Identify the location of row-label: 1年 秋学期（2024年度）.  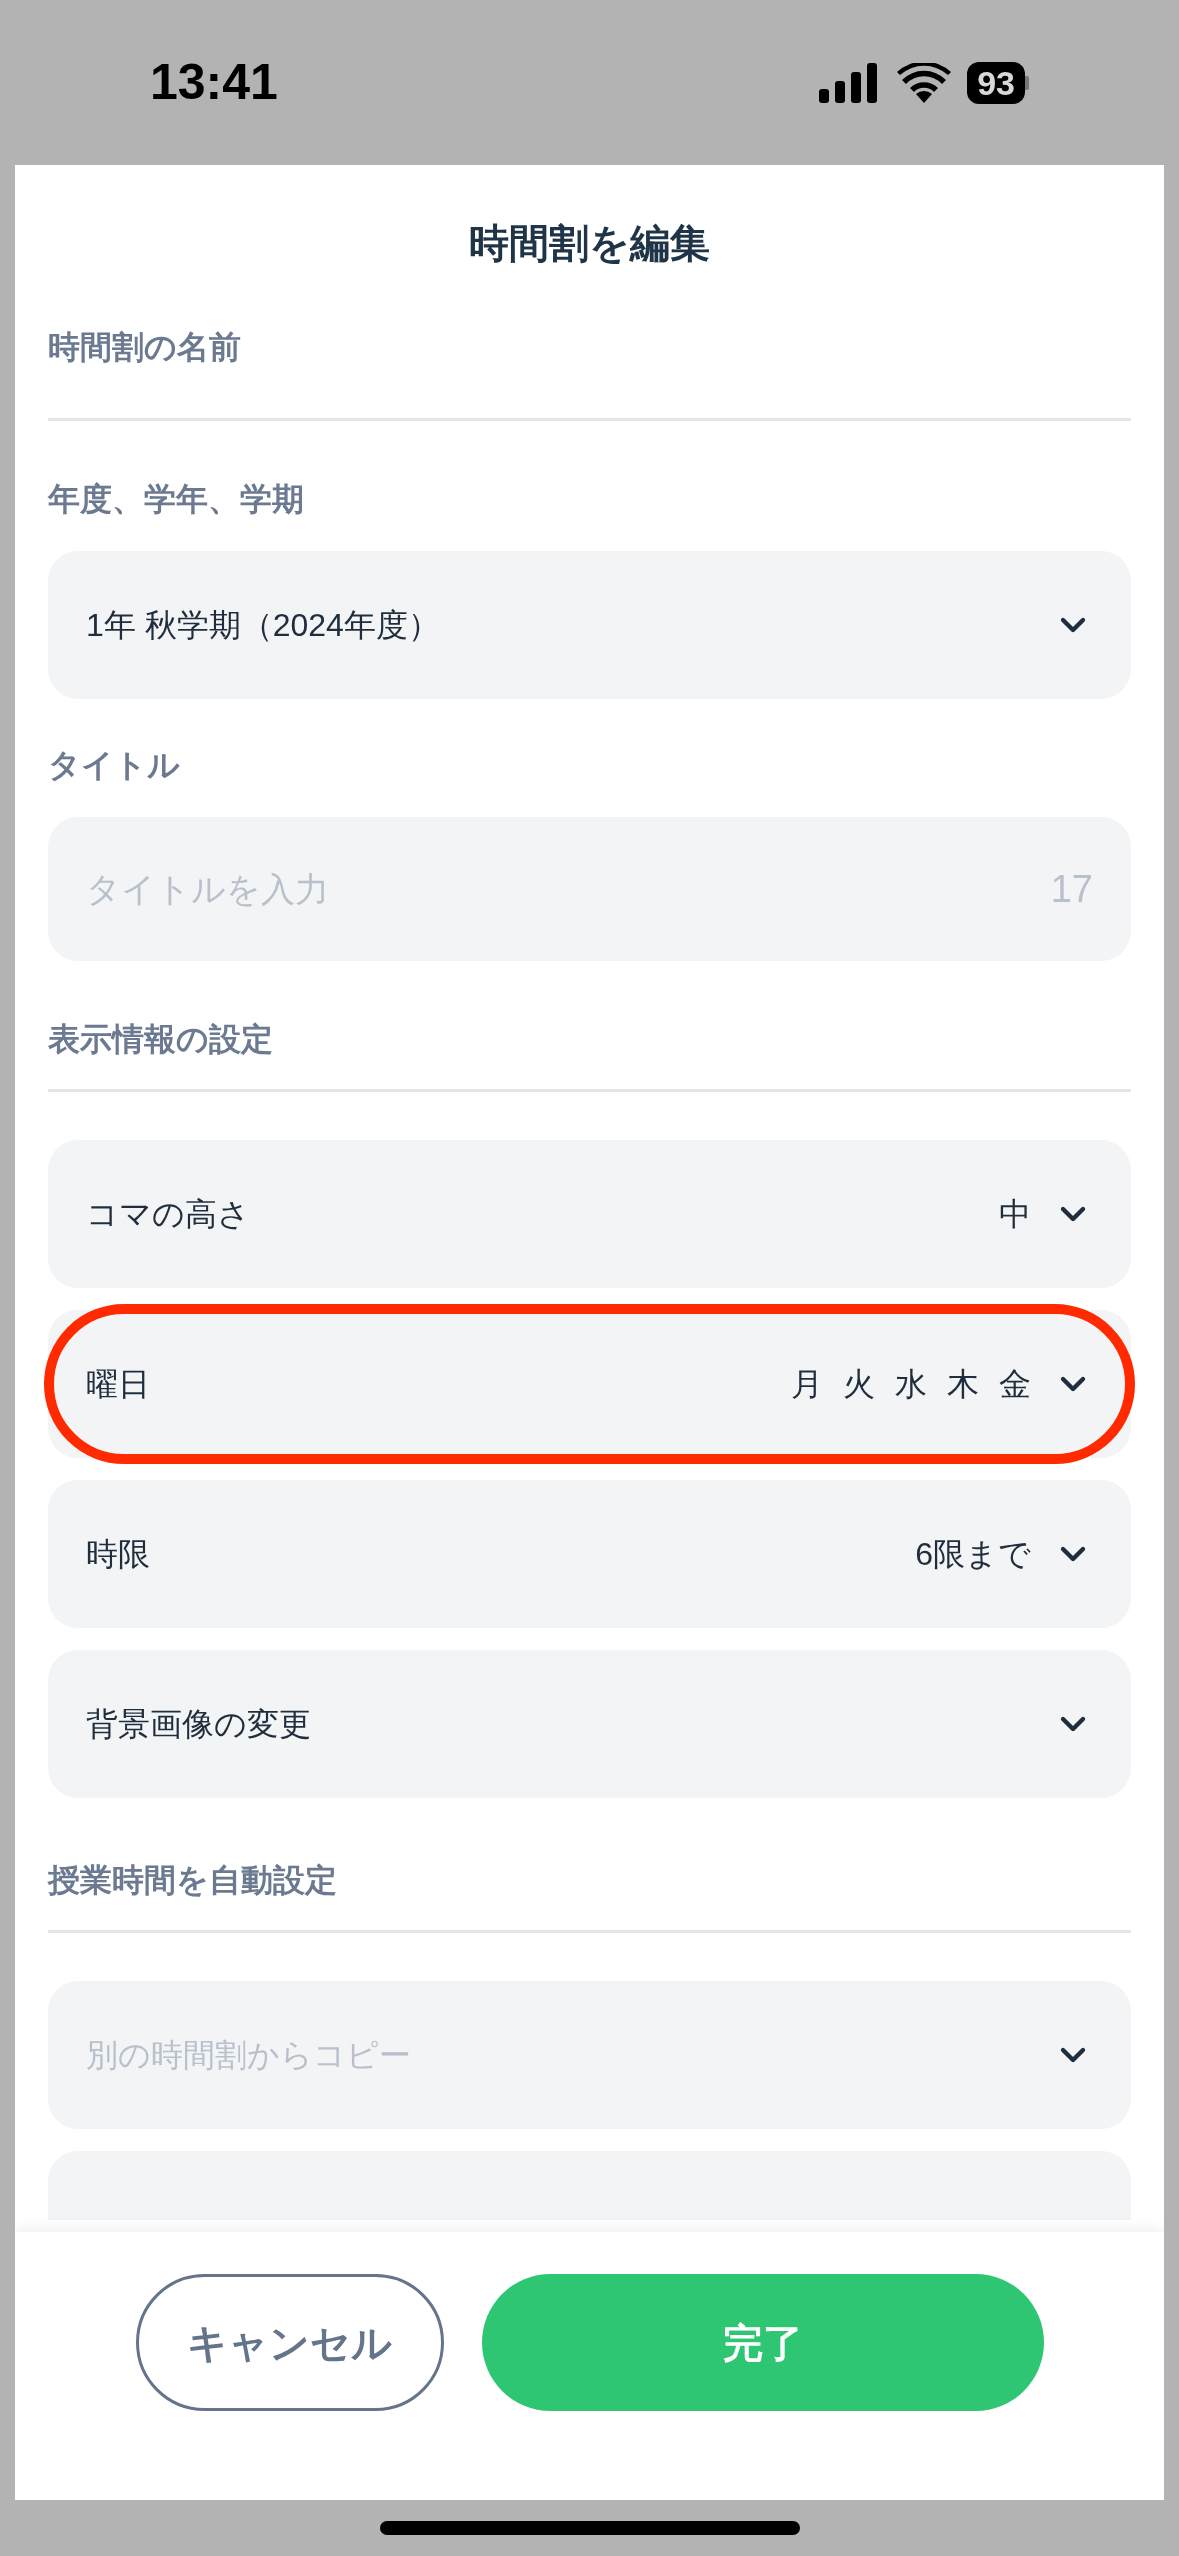
(263, 625).